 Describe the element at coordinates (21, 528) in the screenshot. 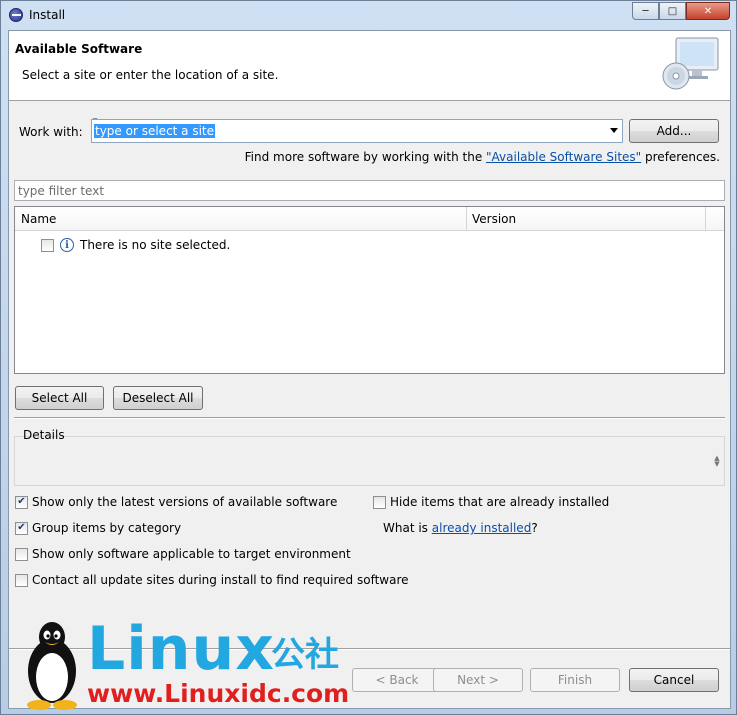

I see `group-by-category-checkbox: ✔` at that location.